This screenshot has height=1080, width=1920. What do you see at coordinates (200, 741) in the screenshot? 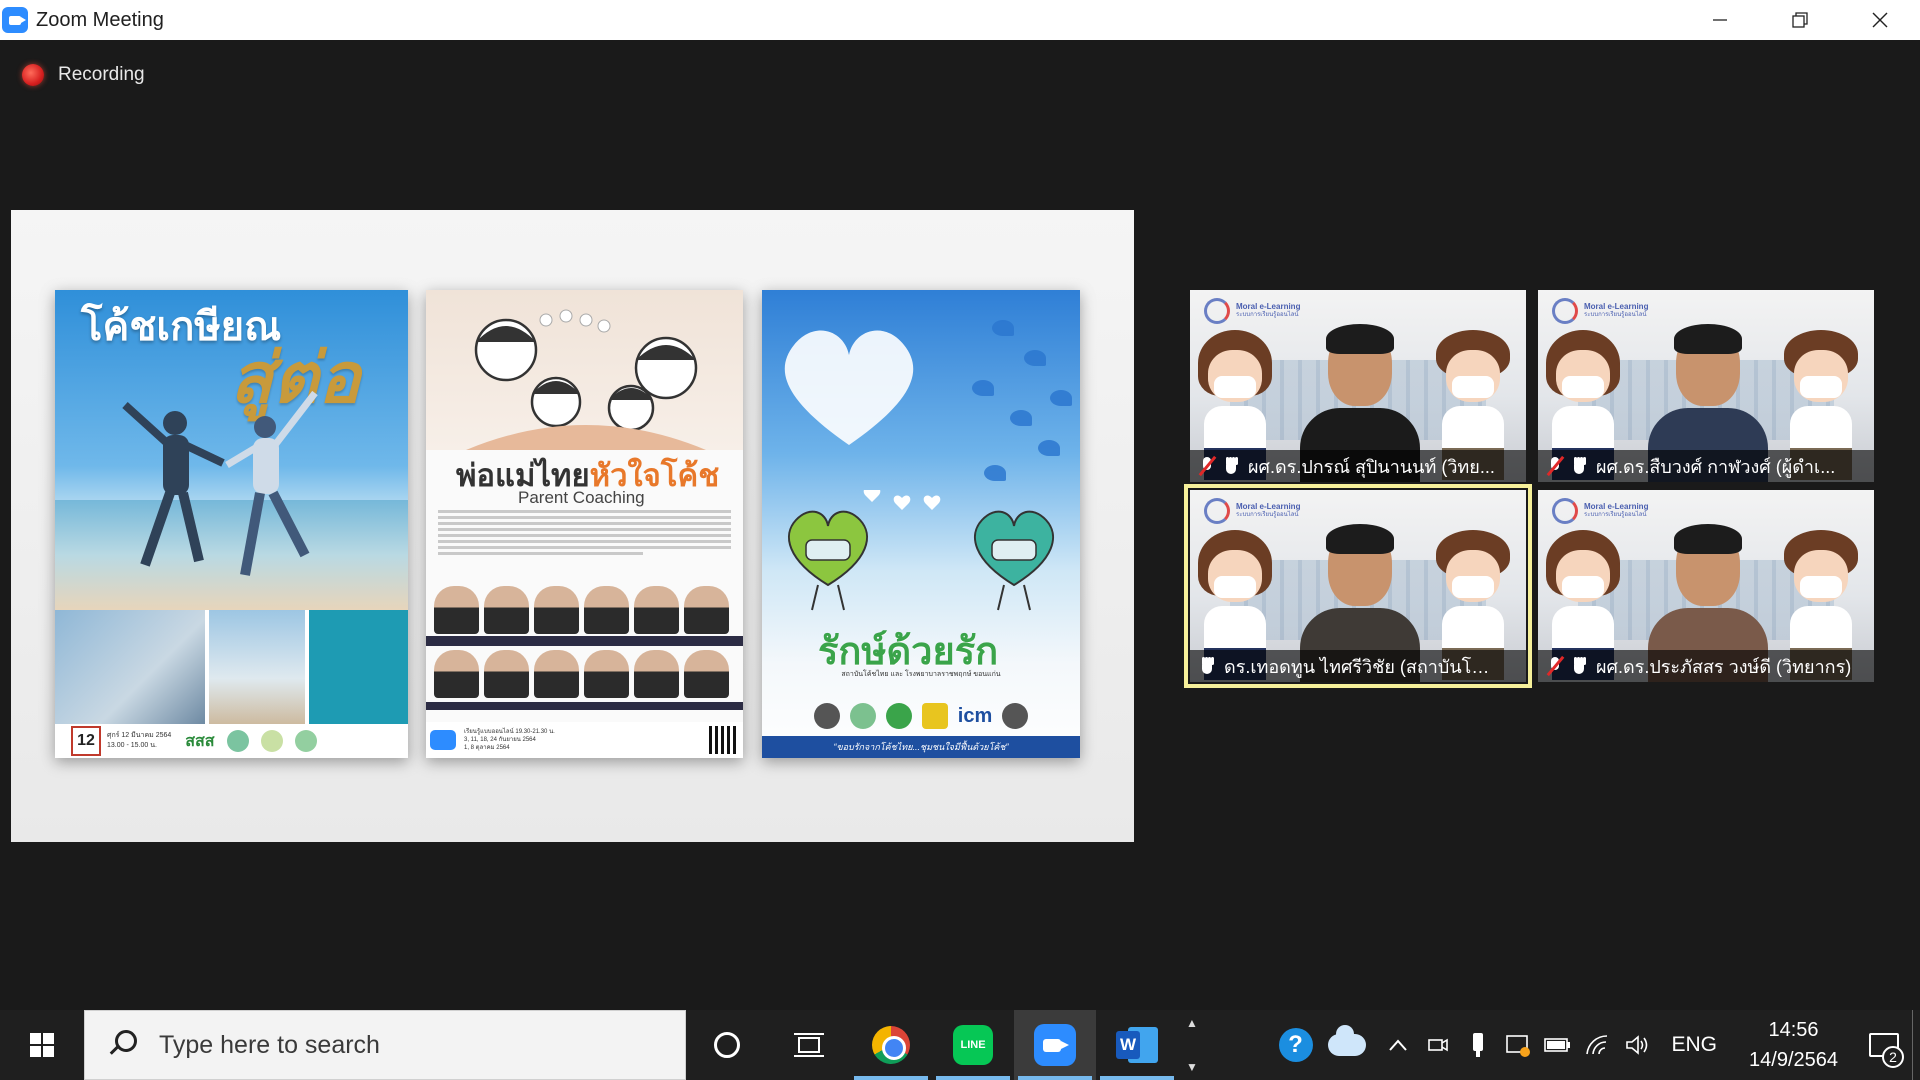
I see `sss-logo: สสส` at bounding box center [200, 741].